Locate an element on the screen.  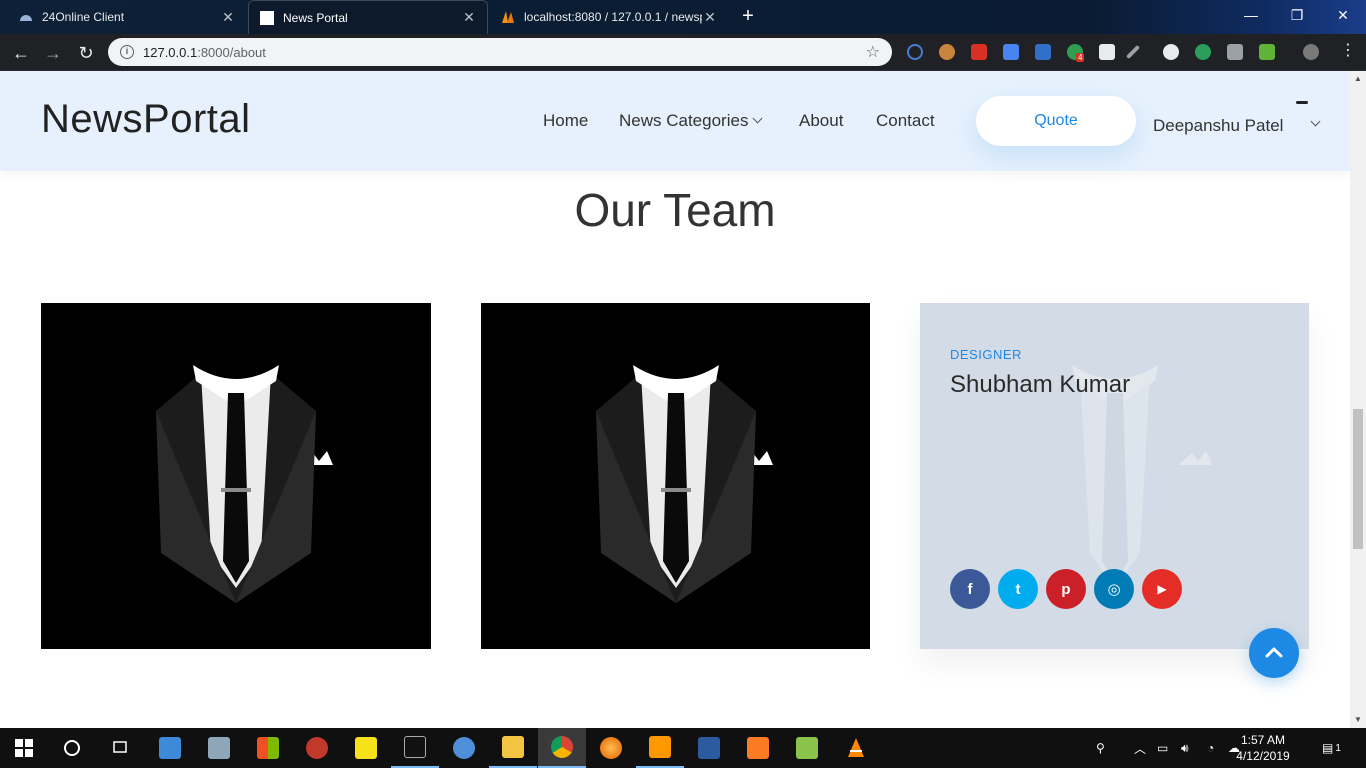
quote-button: Quote is located at coordinates (1056, 121).